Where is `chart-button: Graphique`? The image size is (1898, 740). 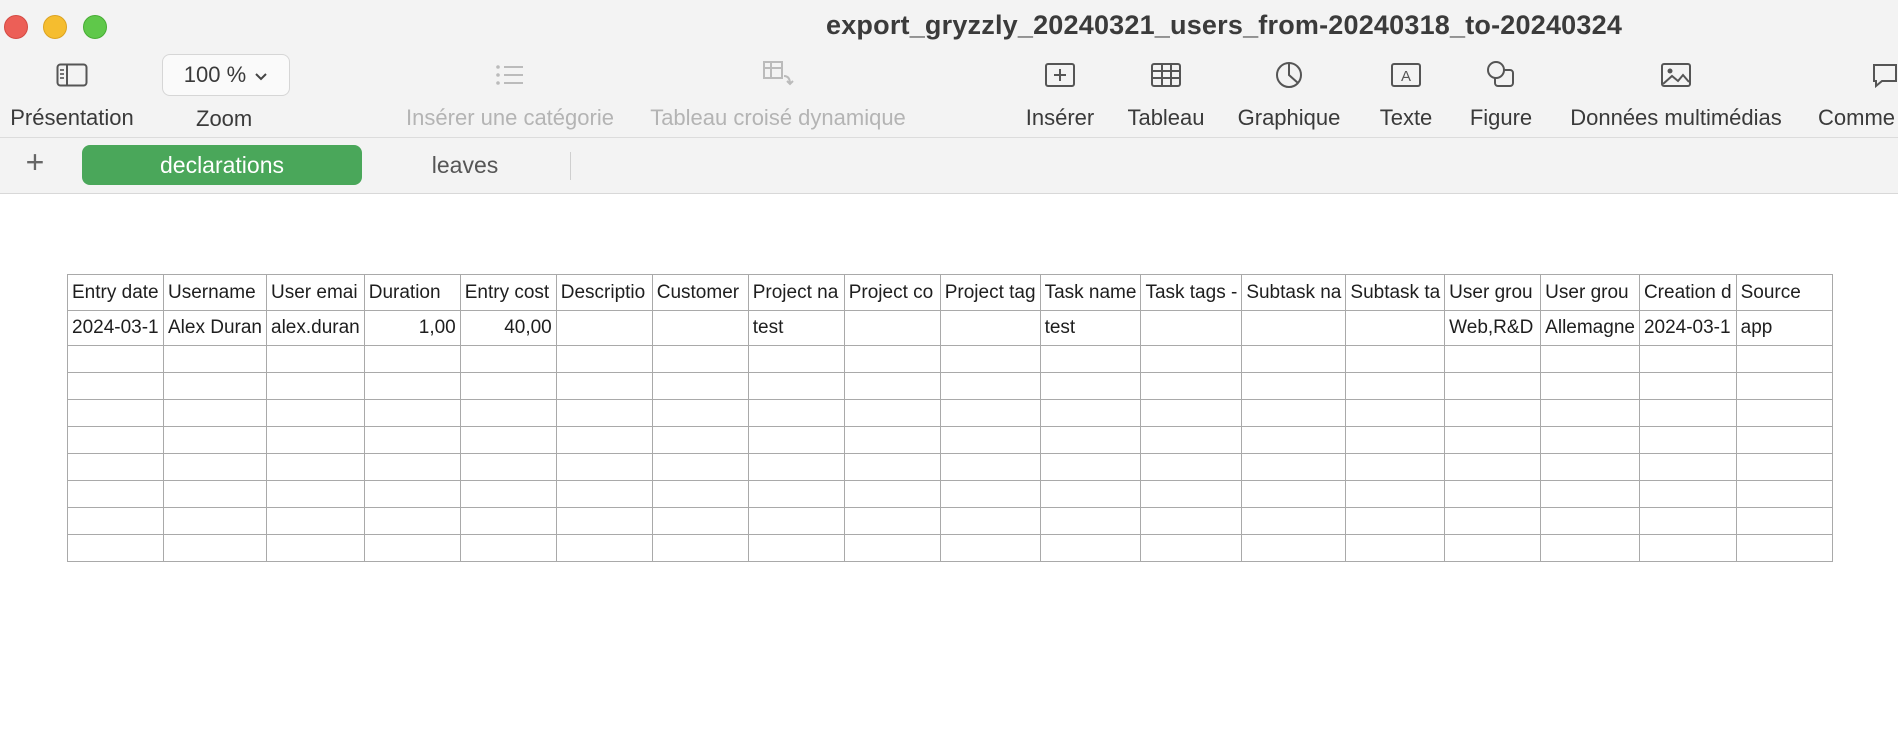 chart-button: Graphique is located at coordinates (1289, 95).